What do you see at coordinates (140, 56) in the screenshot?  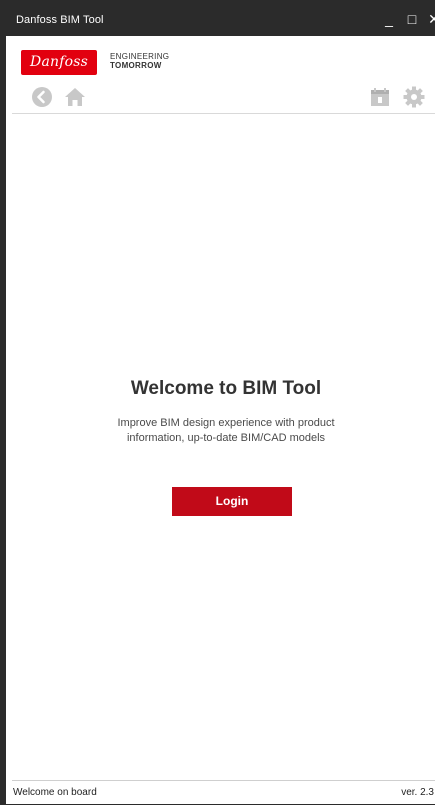 I see `tagline-line1: ENGINEERING` at bounding box center [140, 56].